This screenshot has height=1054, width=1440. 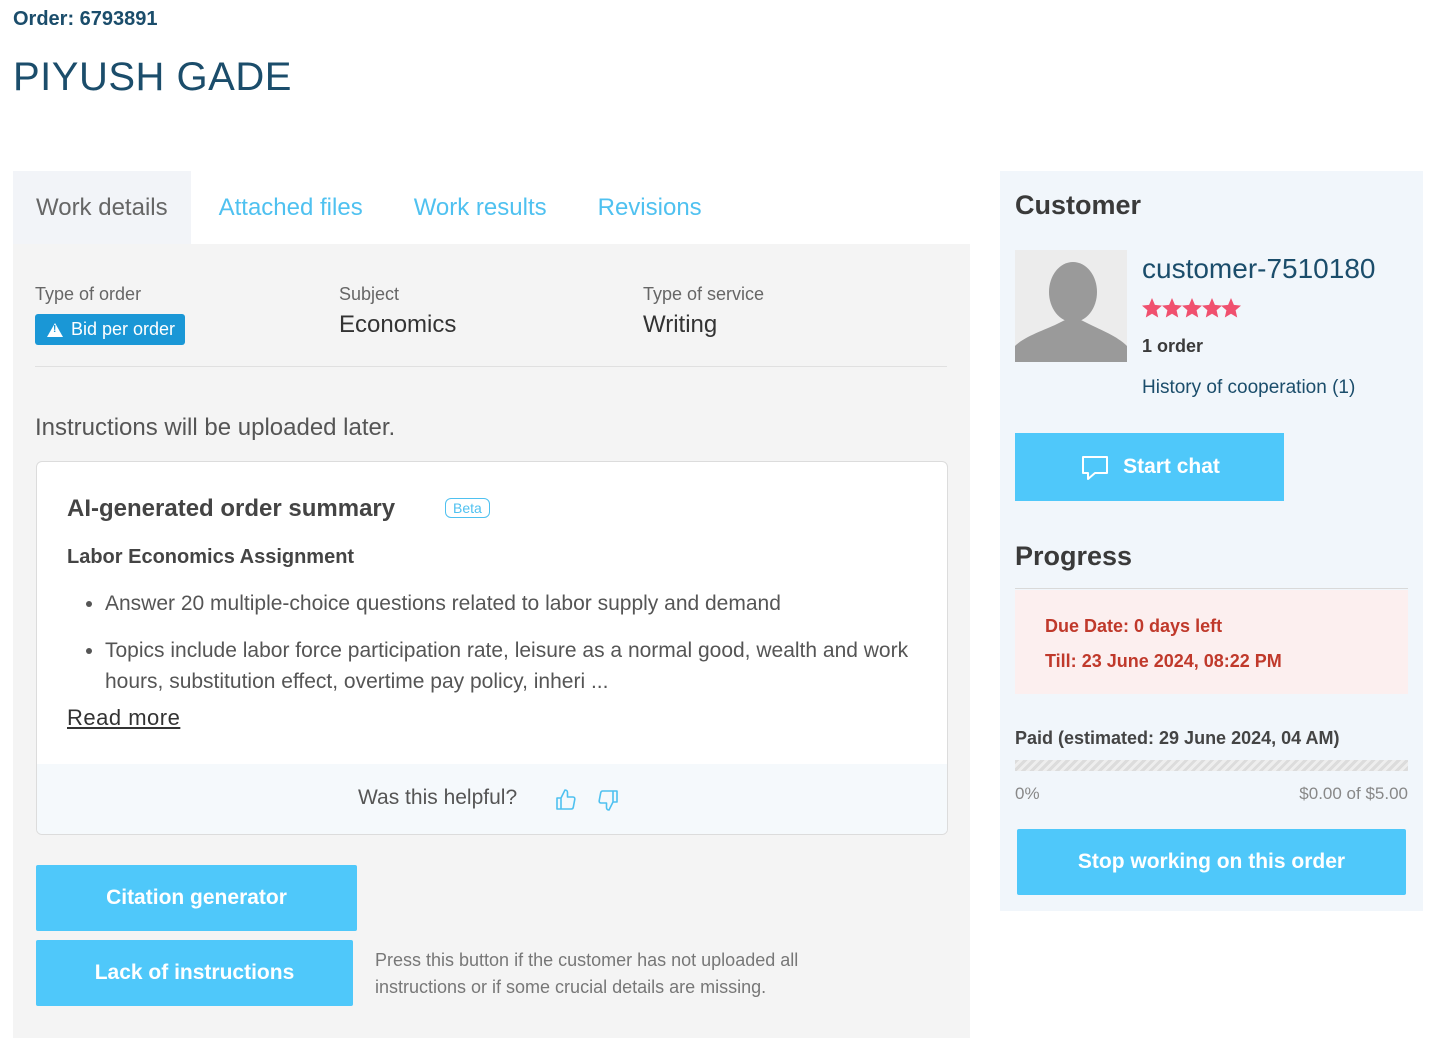 I want to click on chat-bubble-icon, so click(x=1095, y=468).